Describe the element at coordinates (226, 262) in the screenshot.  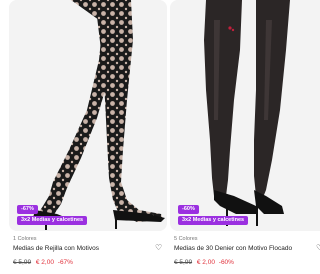
I see `discount-percent: -60%` at that location.